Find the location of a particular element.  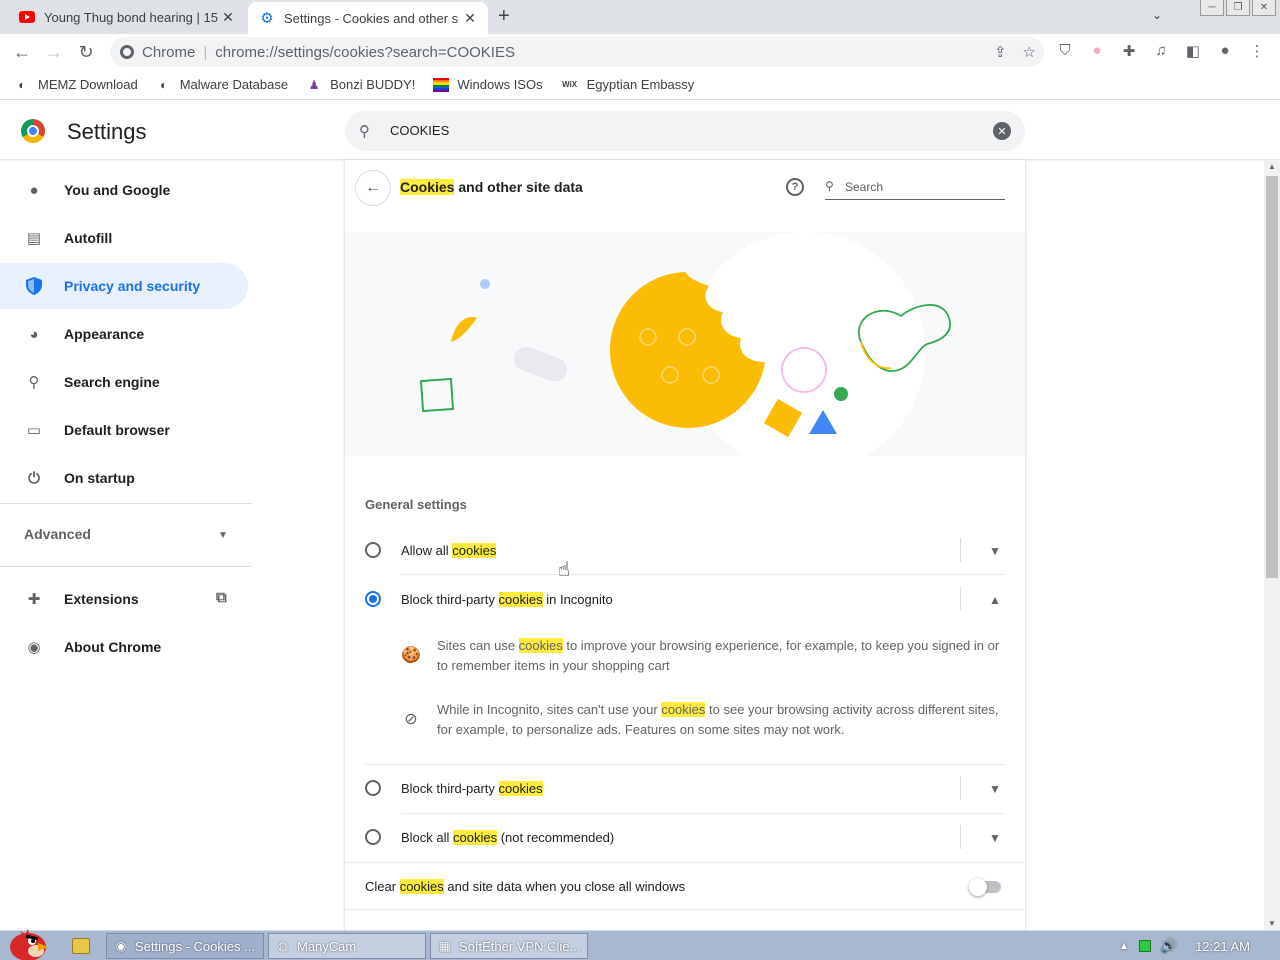

extension-toolbar: ⛉ ● ✚ ♫ ◧ ● ⋮ is located at coordinates (1161, 51).